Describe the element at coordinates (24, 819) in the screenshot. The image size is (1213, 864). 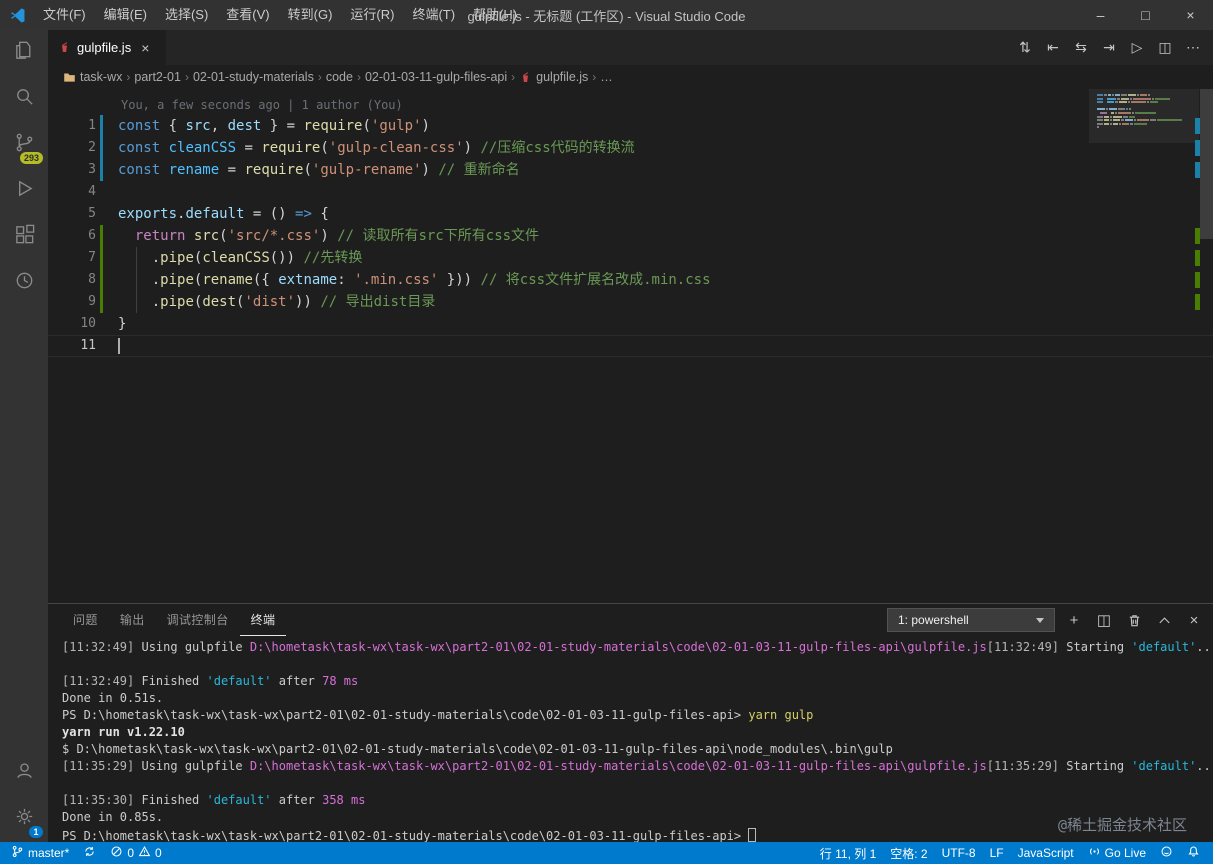
I see `activity-settings: 1` at that location.